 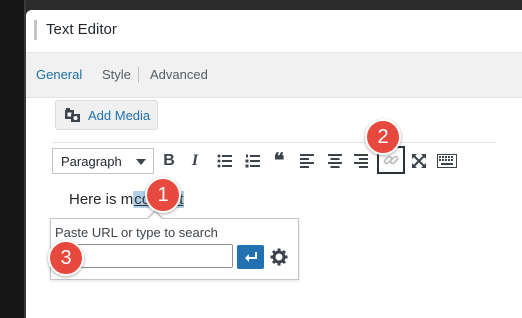 I want to click on link-popover: Paste URL or type to search, so click(x=174, y=245).